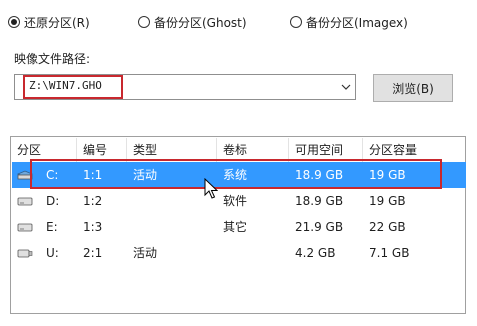 This screenshot has height=326, width=477. Describe the element at coordinates (389, 253) in the screenshot. I see `cell-capacity: 7.1 GB` at that location.